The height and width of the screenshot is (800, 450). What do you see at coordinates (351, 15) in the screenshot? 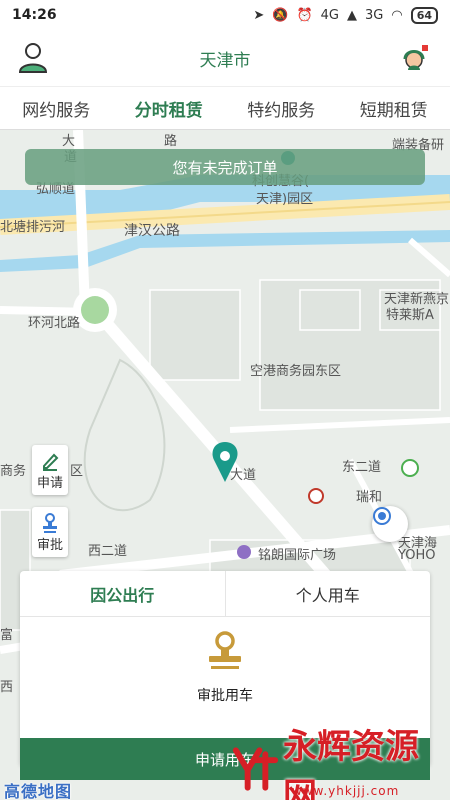
I see `signal-icon: ▲` at bounding box center [351, 15].